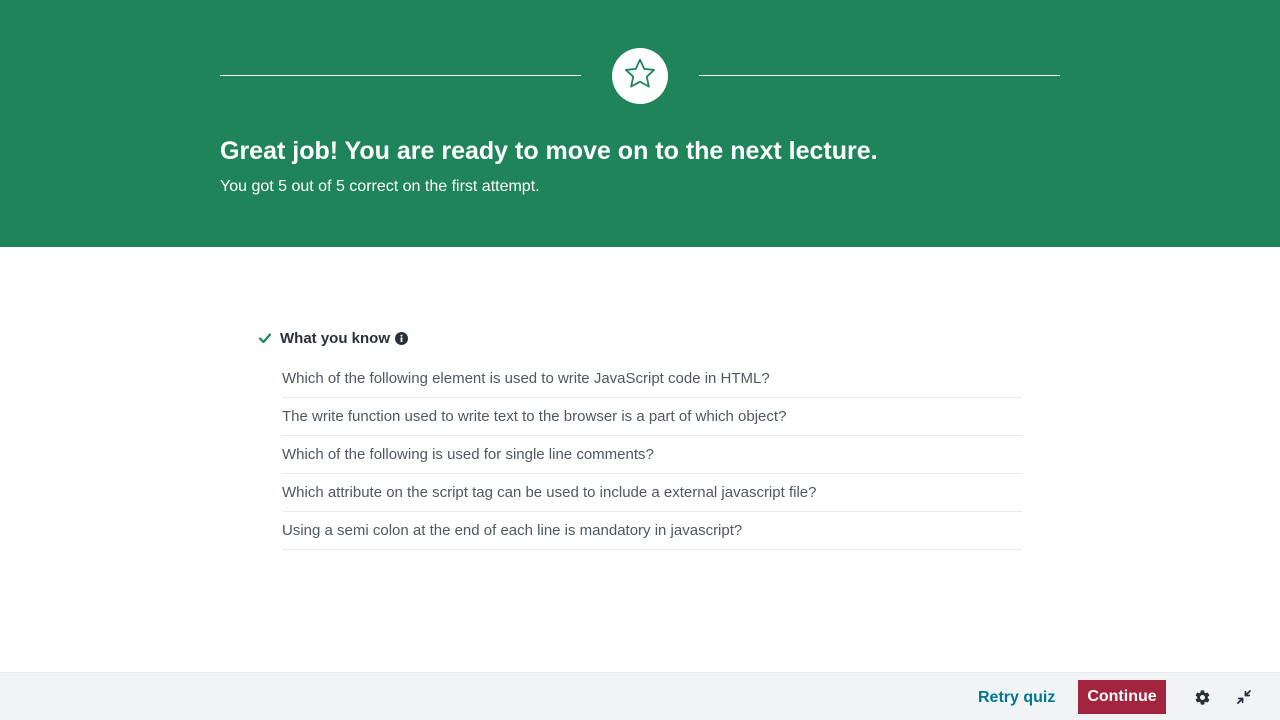 This screenshot has width=1280, height=720. What do you see at coordinates (400, 75) in the screenshot?
I see `banner-divider-left` at bounding box center [400, 75].